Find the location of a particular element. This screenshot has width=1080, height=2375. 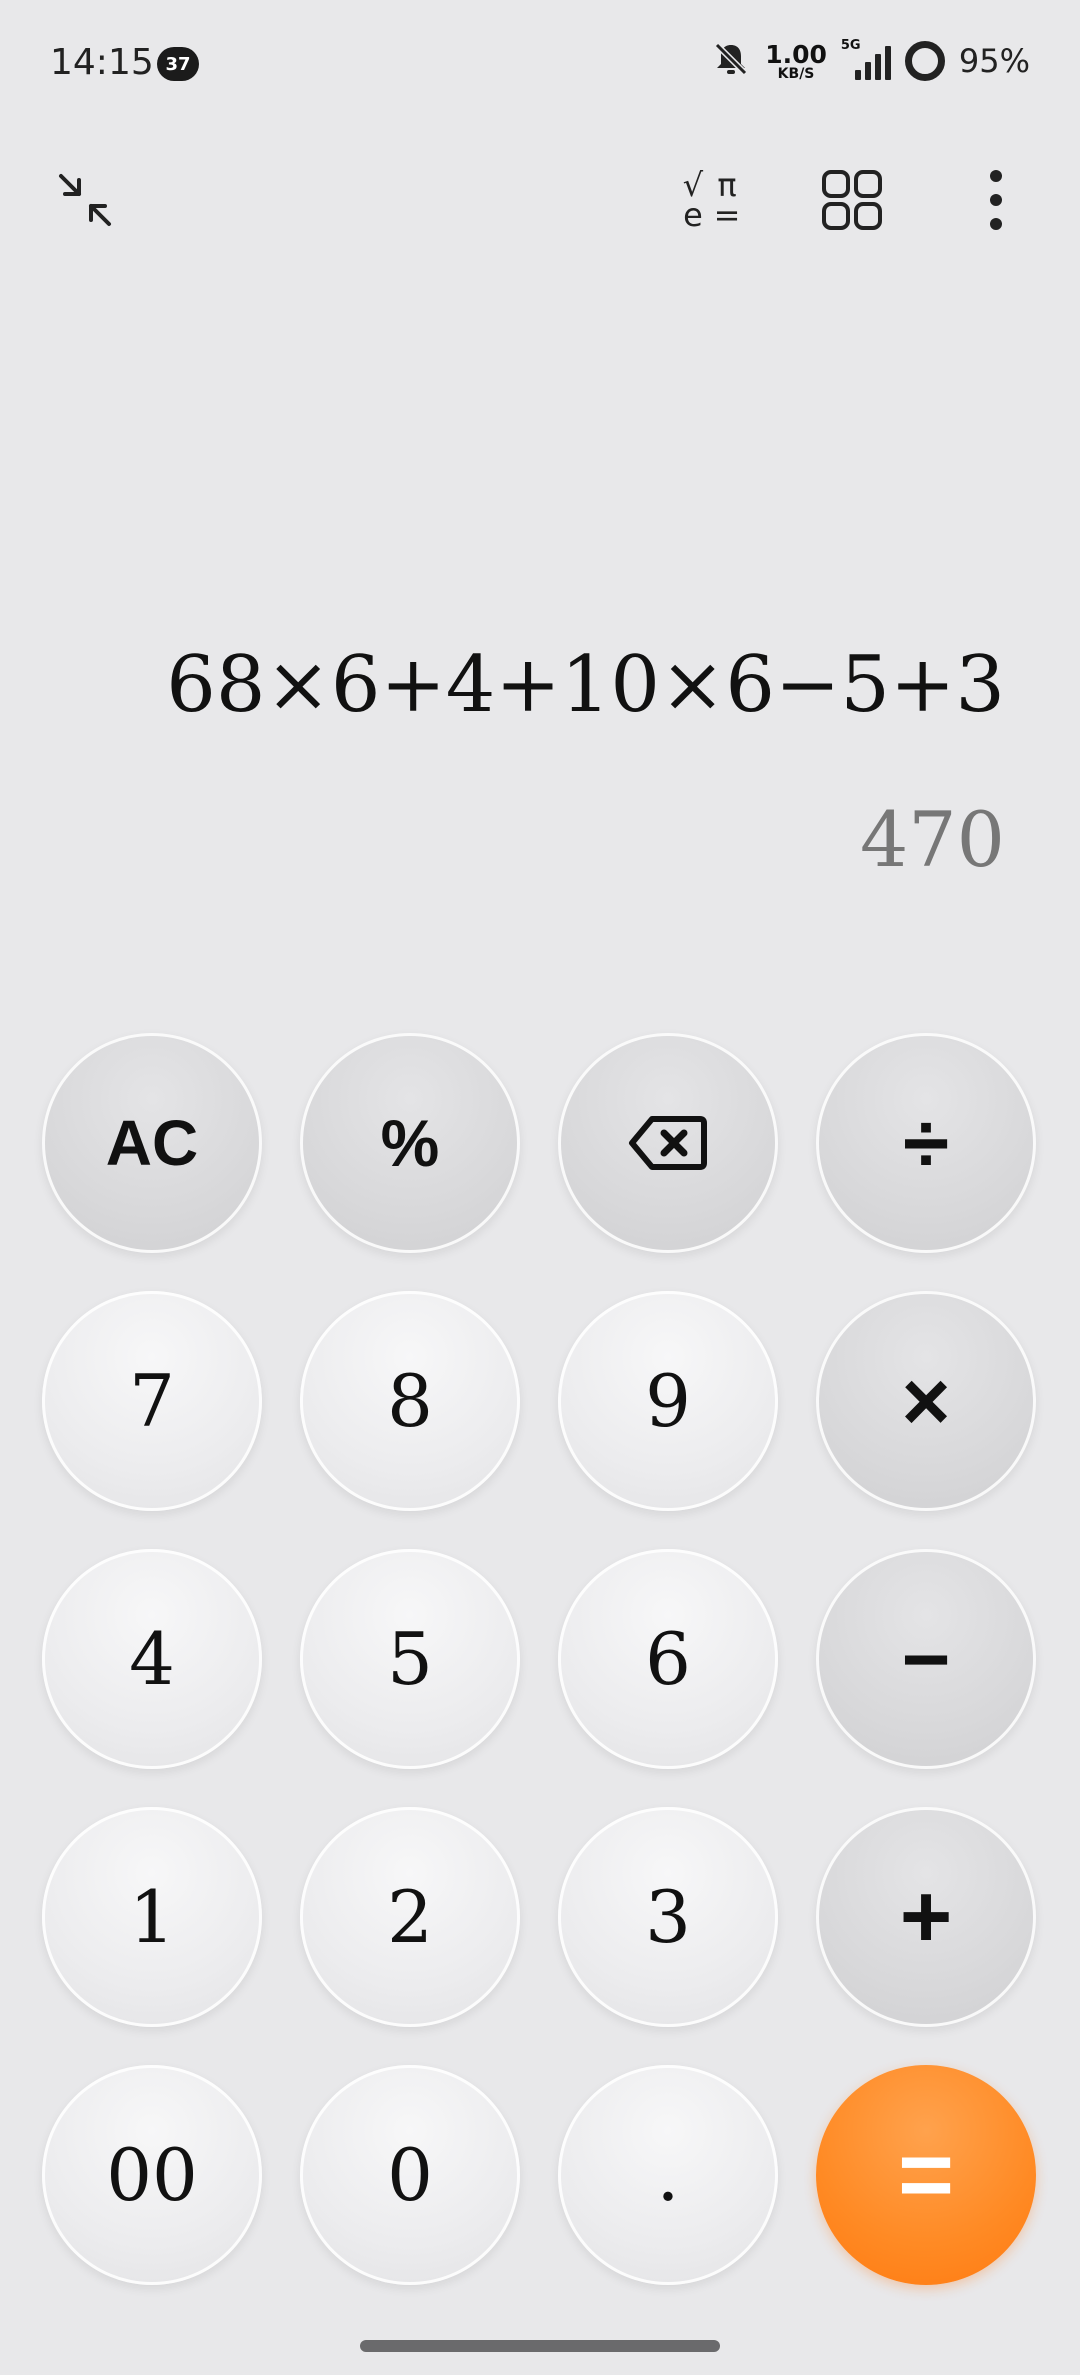

network-type: 5G is located at coordinates (850, 45).